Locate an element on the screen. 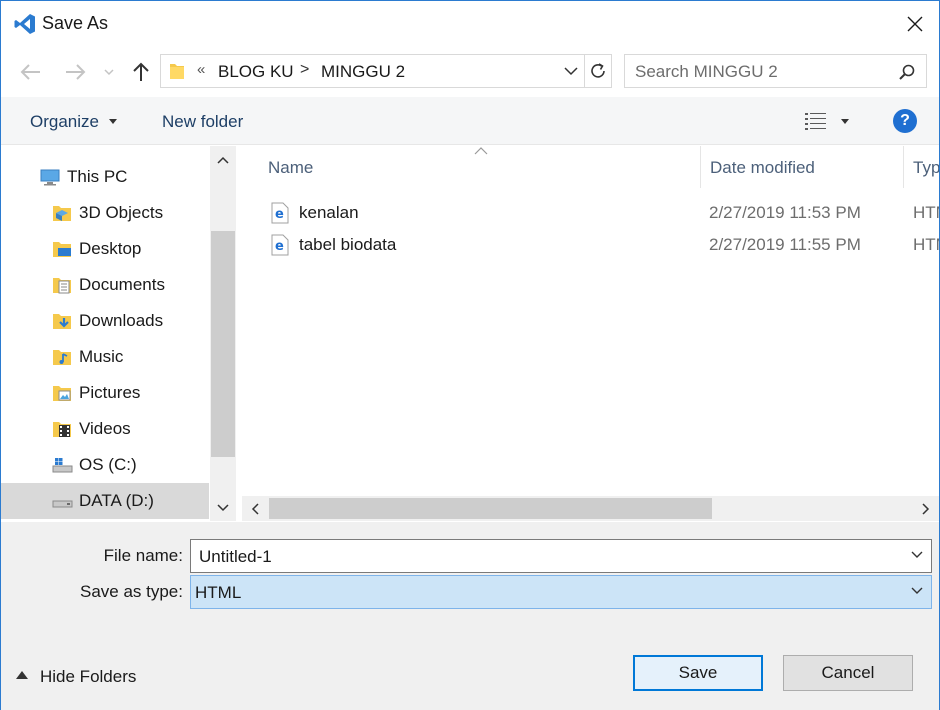  sidebar-item-this-pc: This PC is located at coordinates (105, 177).